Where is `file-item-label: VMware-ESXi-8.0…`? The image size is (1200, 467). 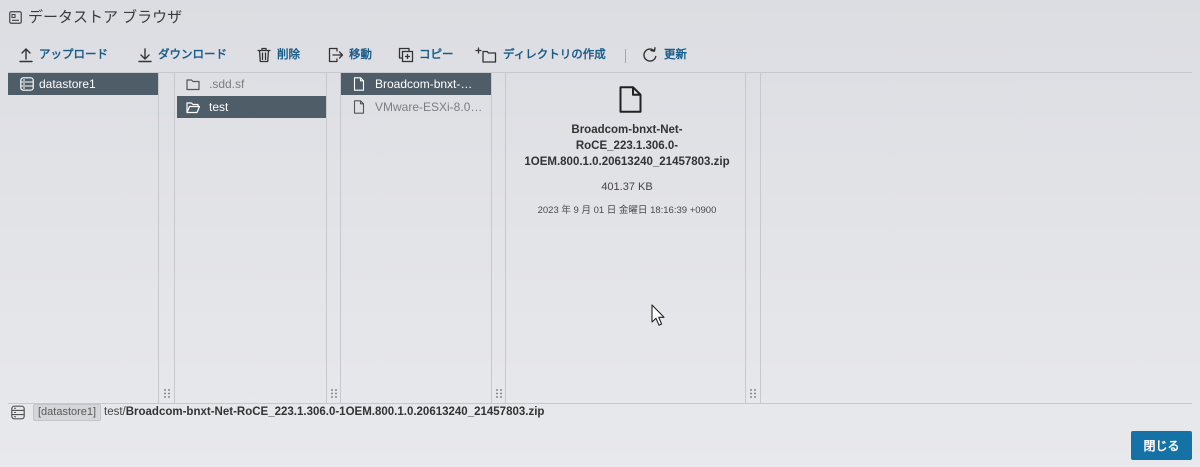 file-item-label: VMware-ESXi-8.0… is located at coordinates (429, 107).